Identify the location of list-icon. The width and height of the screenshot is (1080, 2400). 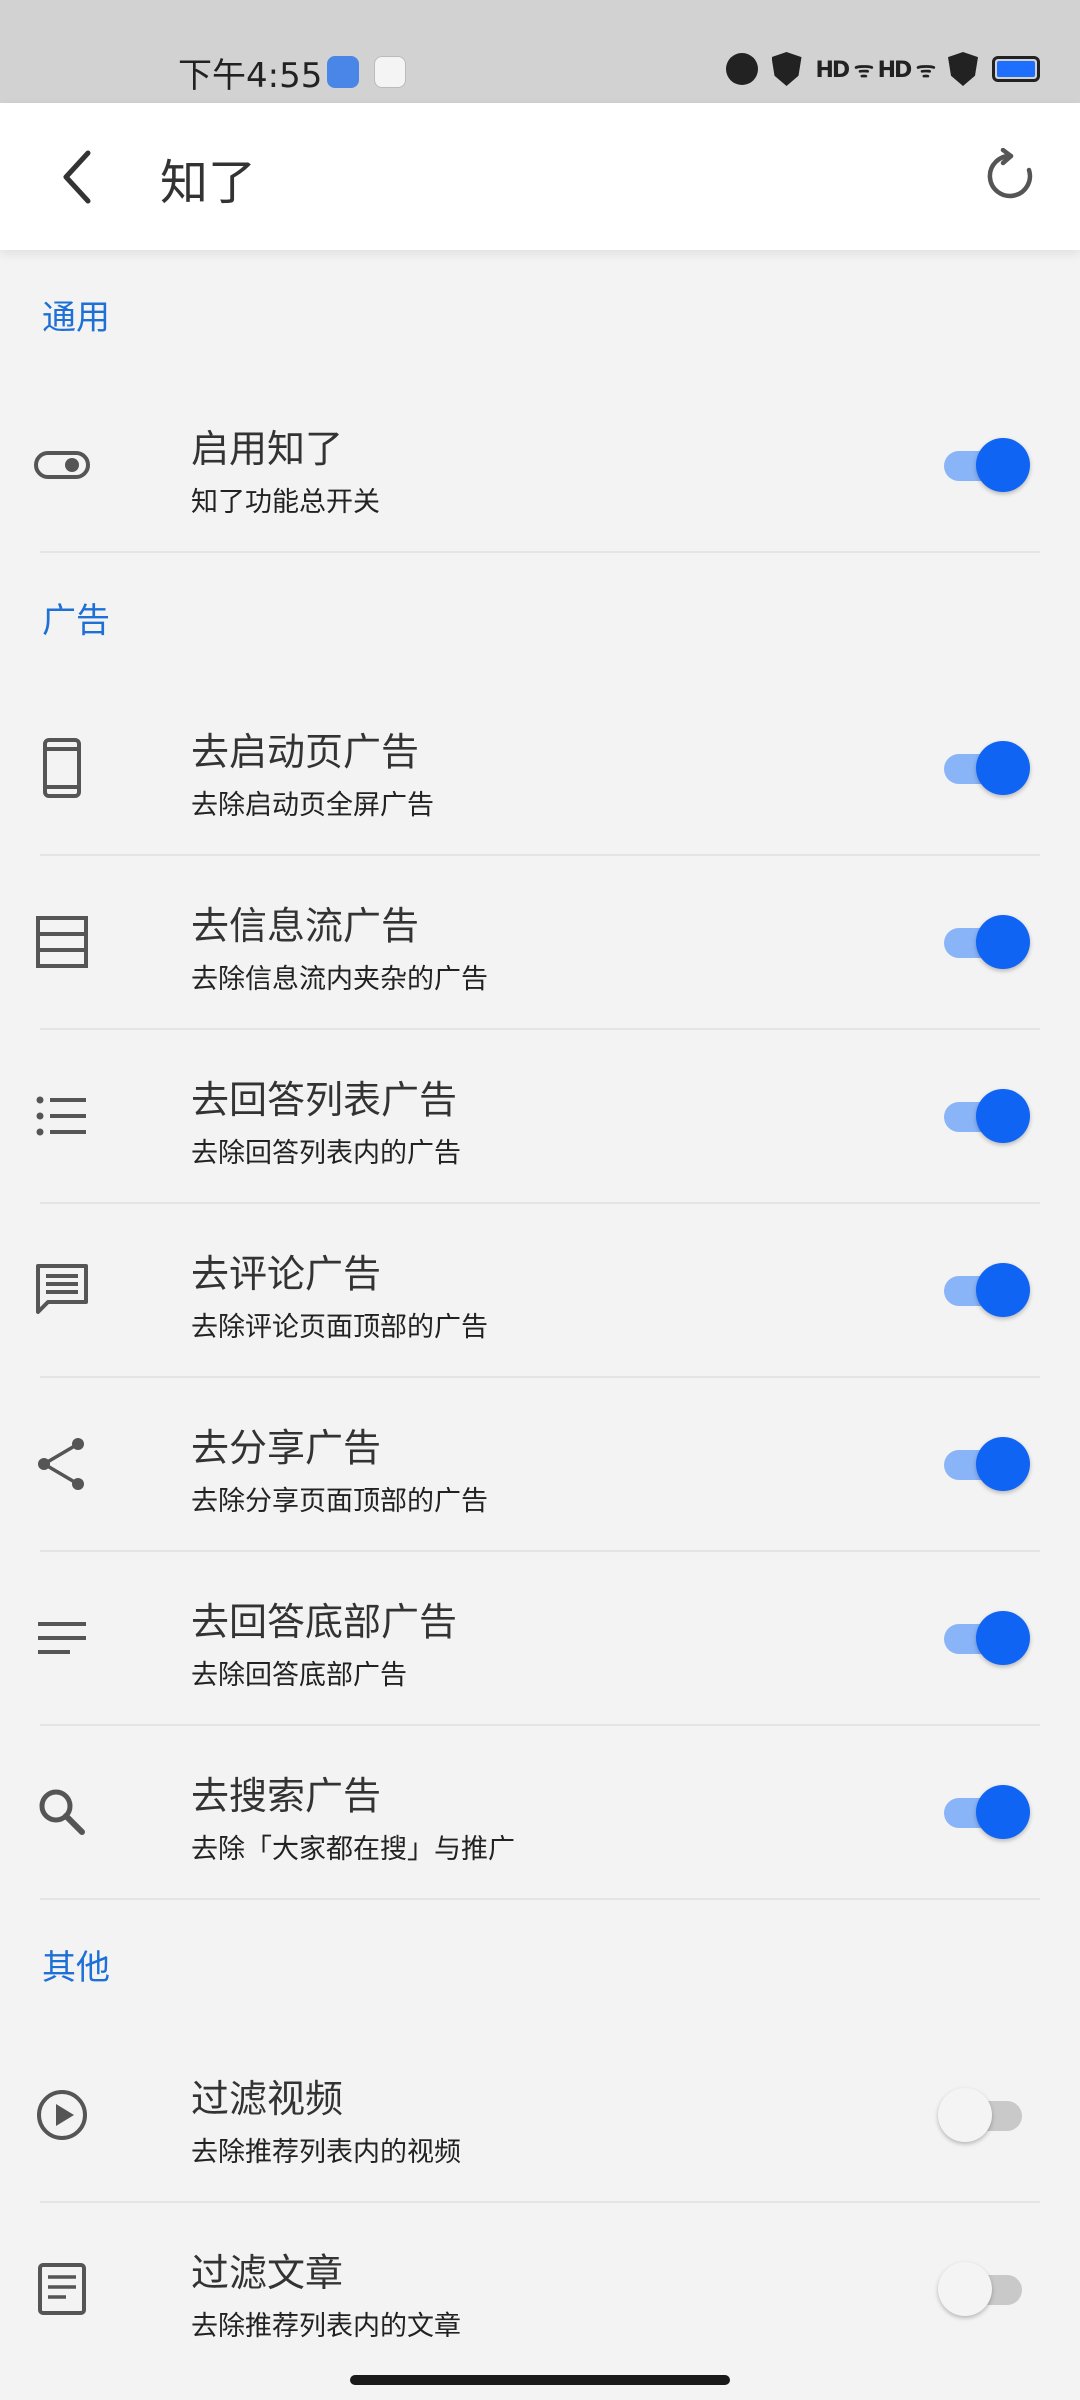
(62, 1116).